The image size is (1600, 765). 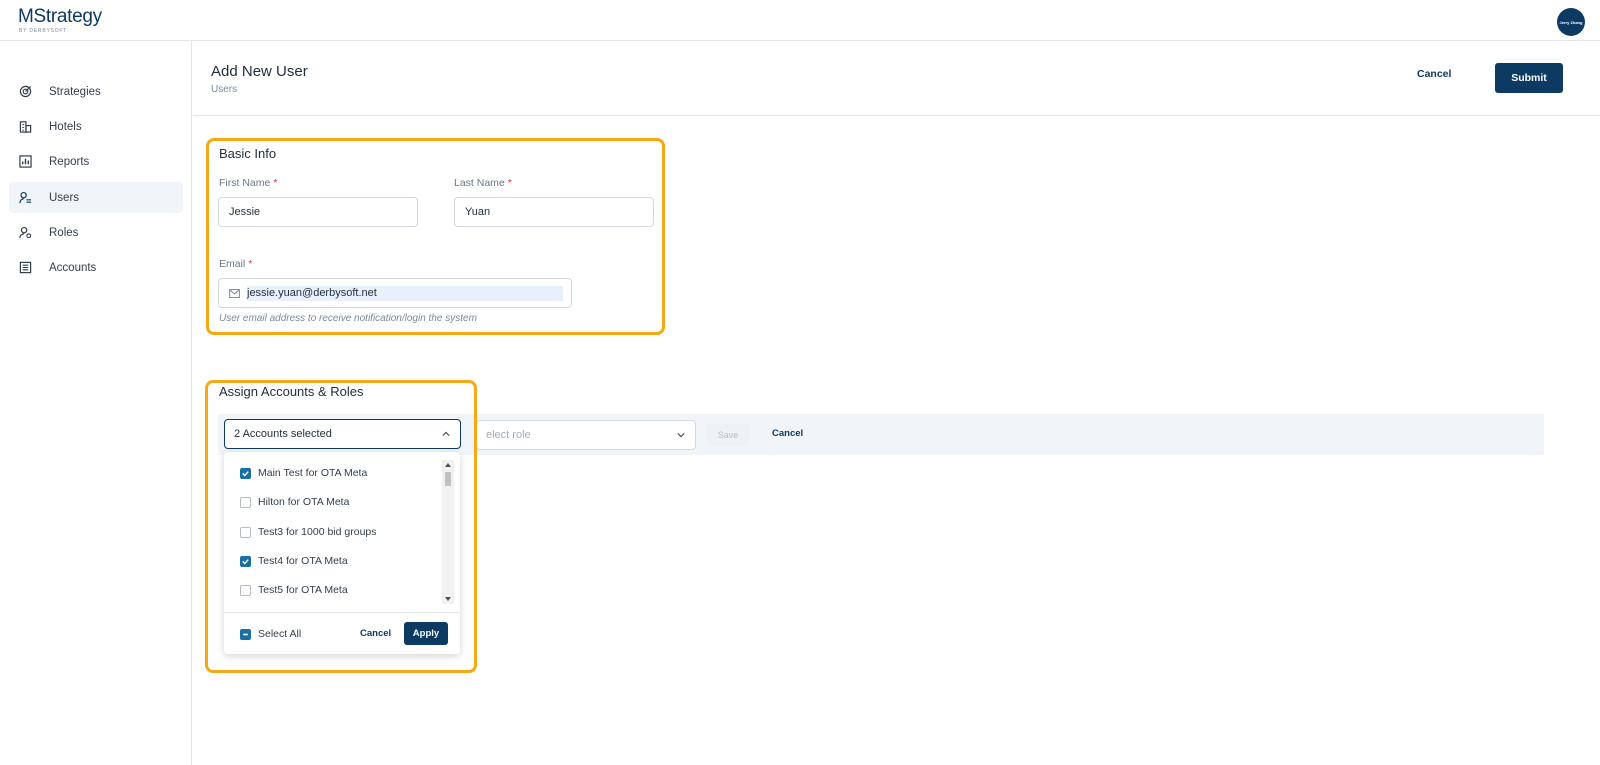 What do you see at coordinates (448, 599) in the screenshot?
I see `scroll-down-arrow-icon` at bounding box center [448, 599].